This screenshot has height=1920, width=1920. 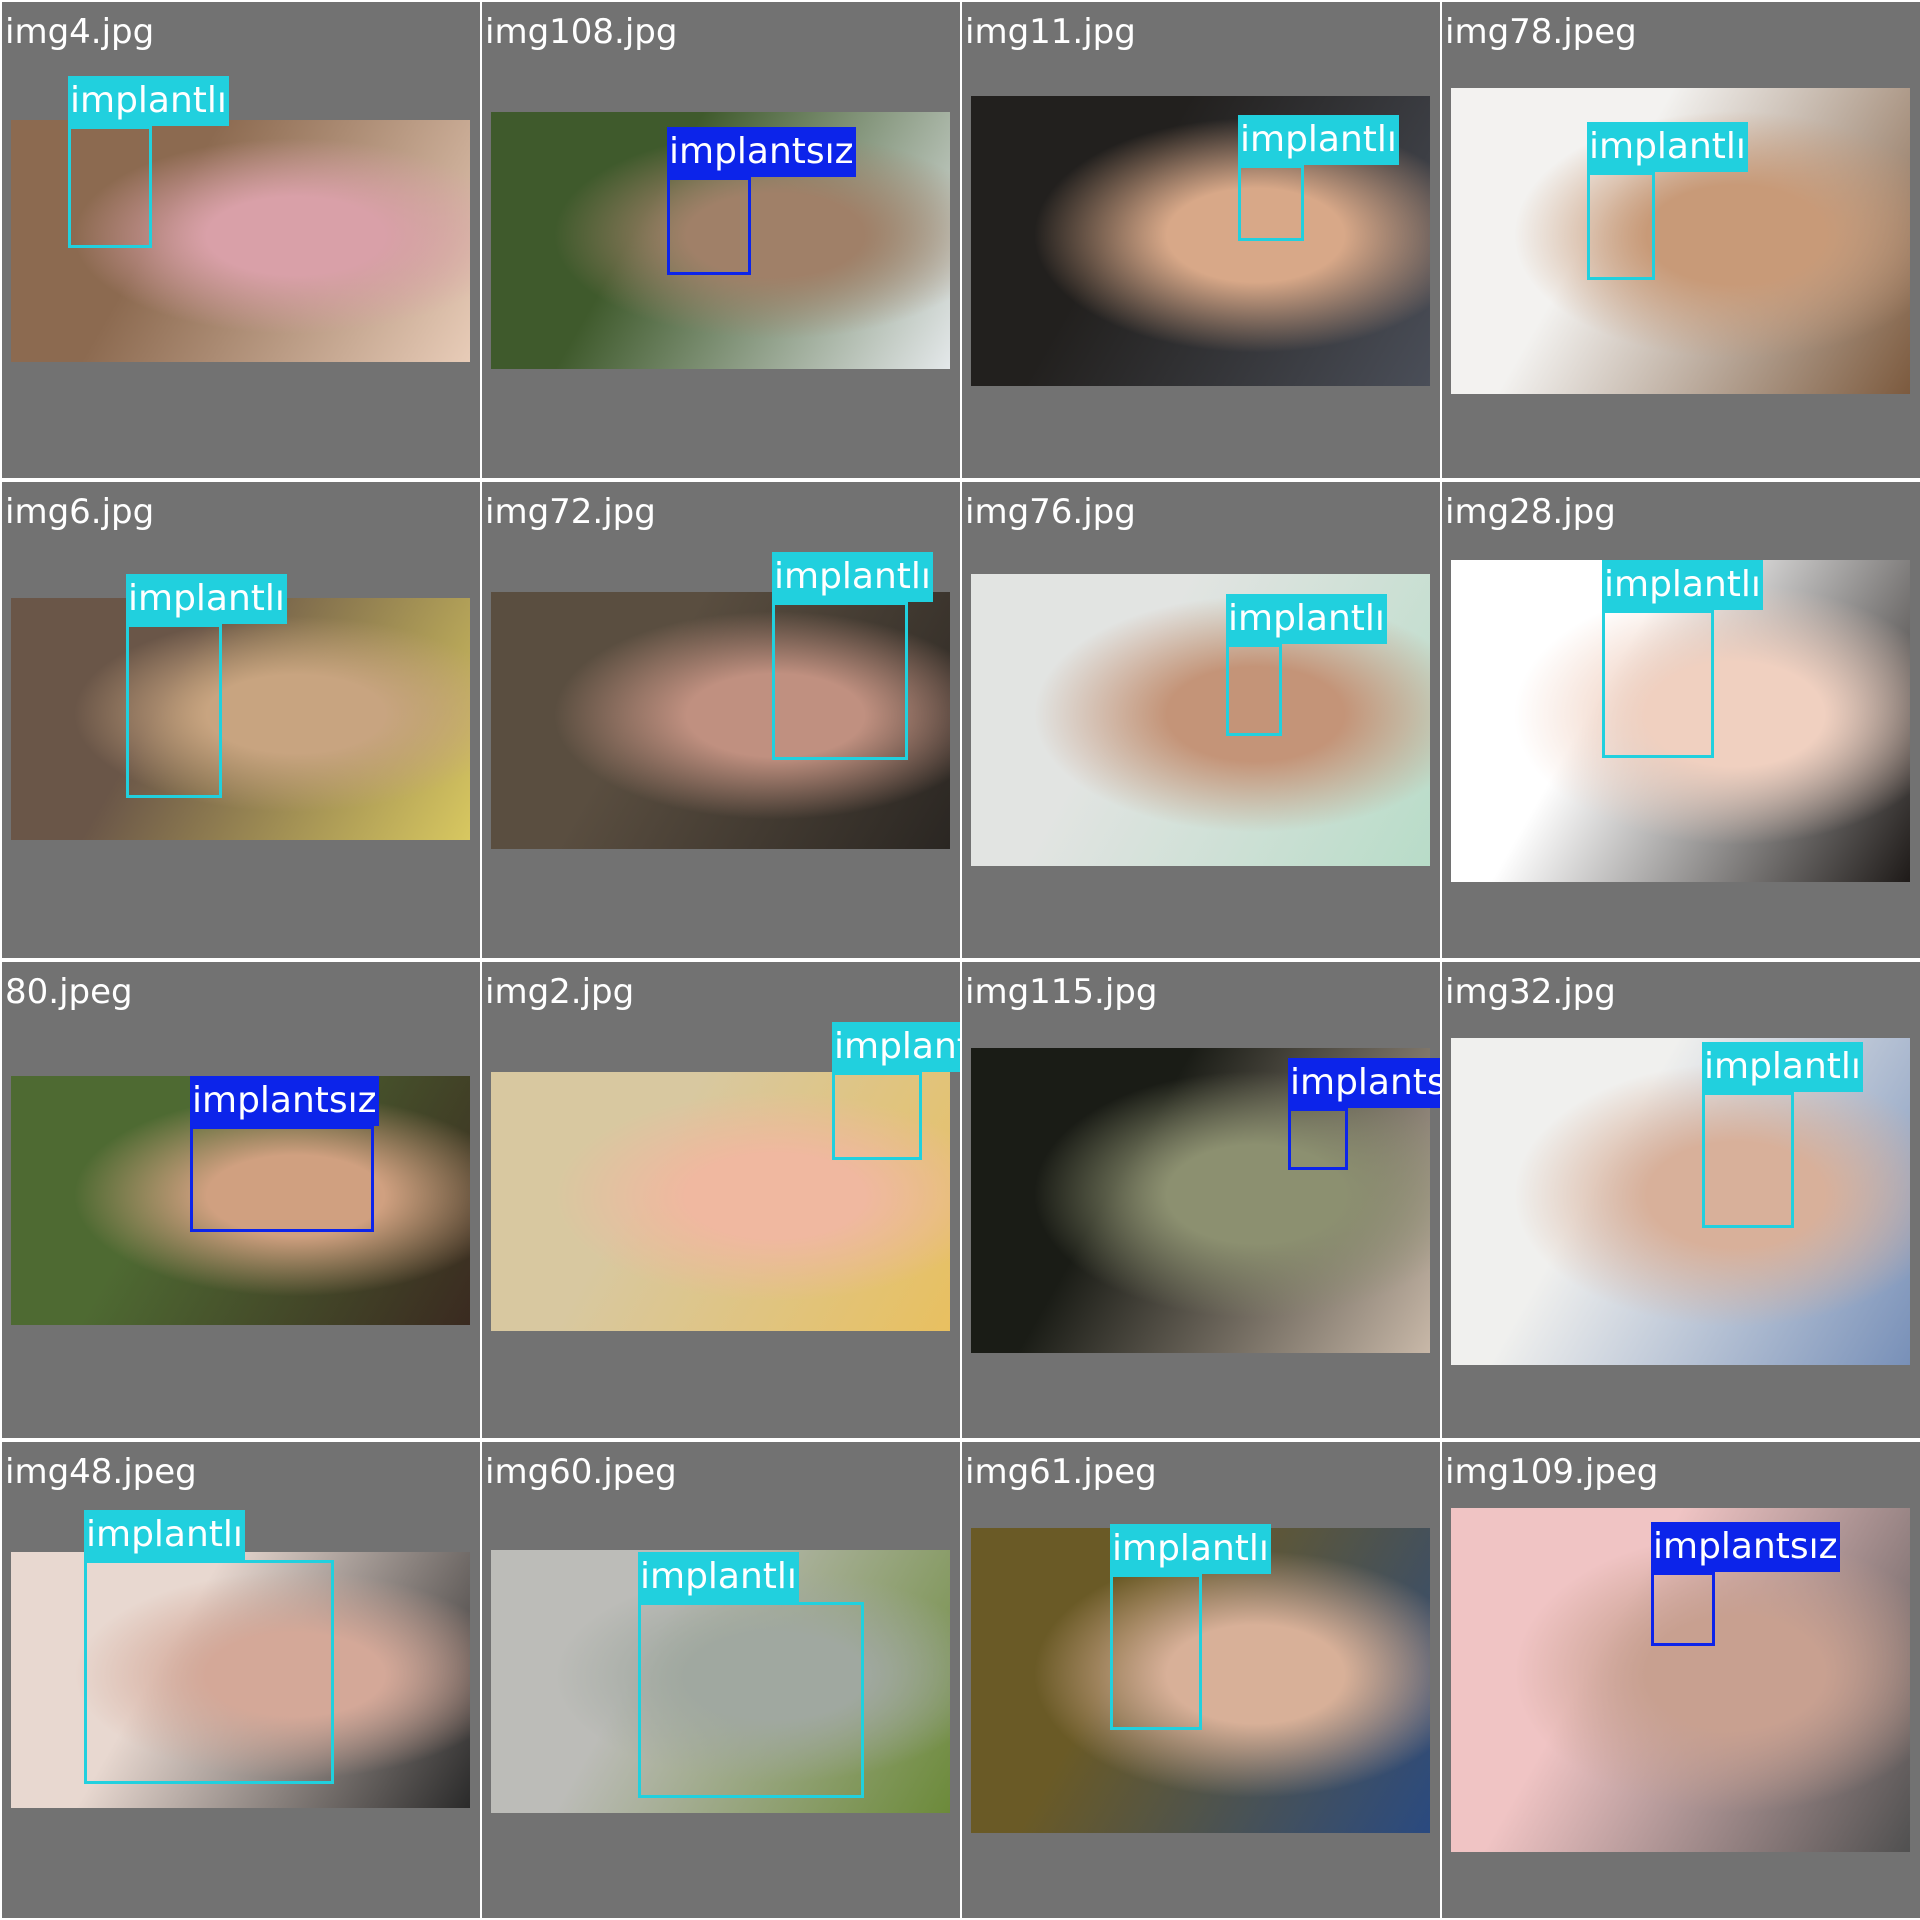 I want to click on tile-9: 80.jpeg implantsız, so click(x=241, y=1200).